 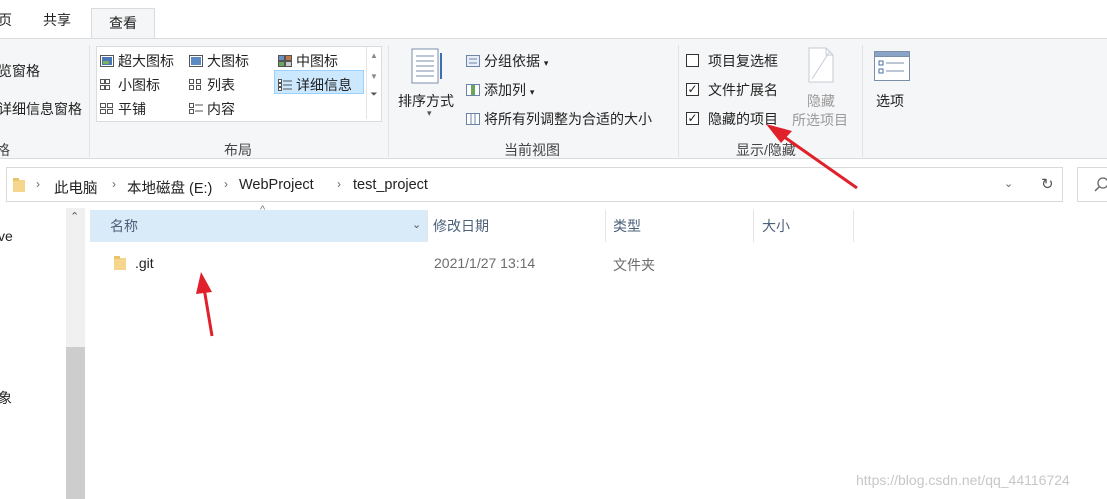 What do you see at coordinates (205, 304) in the screenshot?
I see `annotation-arrow-git-folder` at bounding box center [205, 304].